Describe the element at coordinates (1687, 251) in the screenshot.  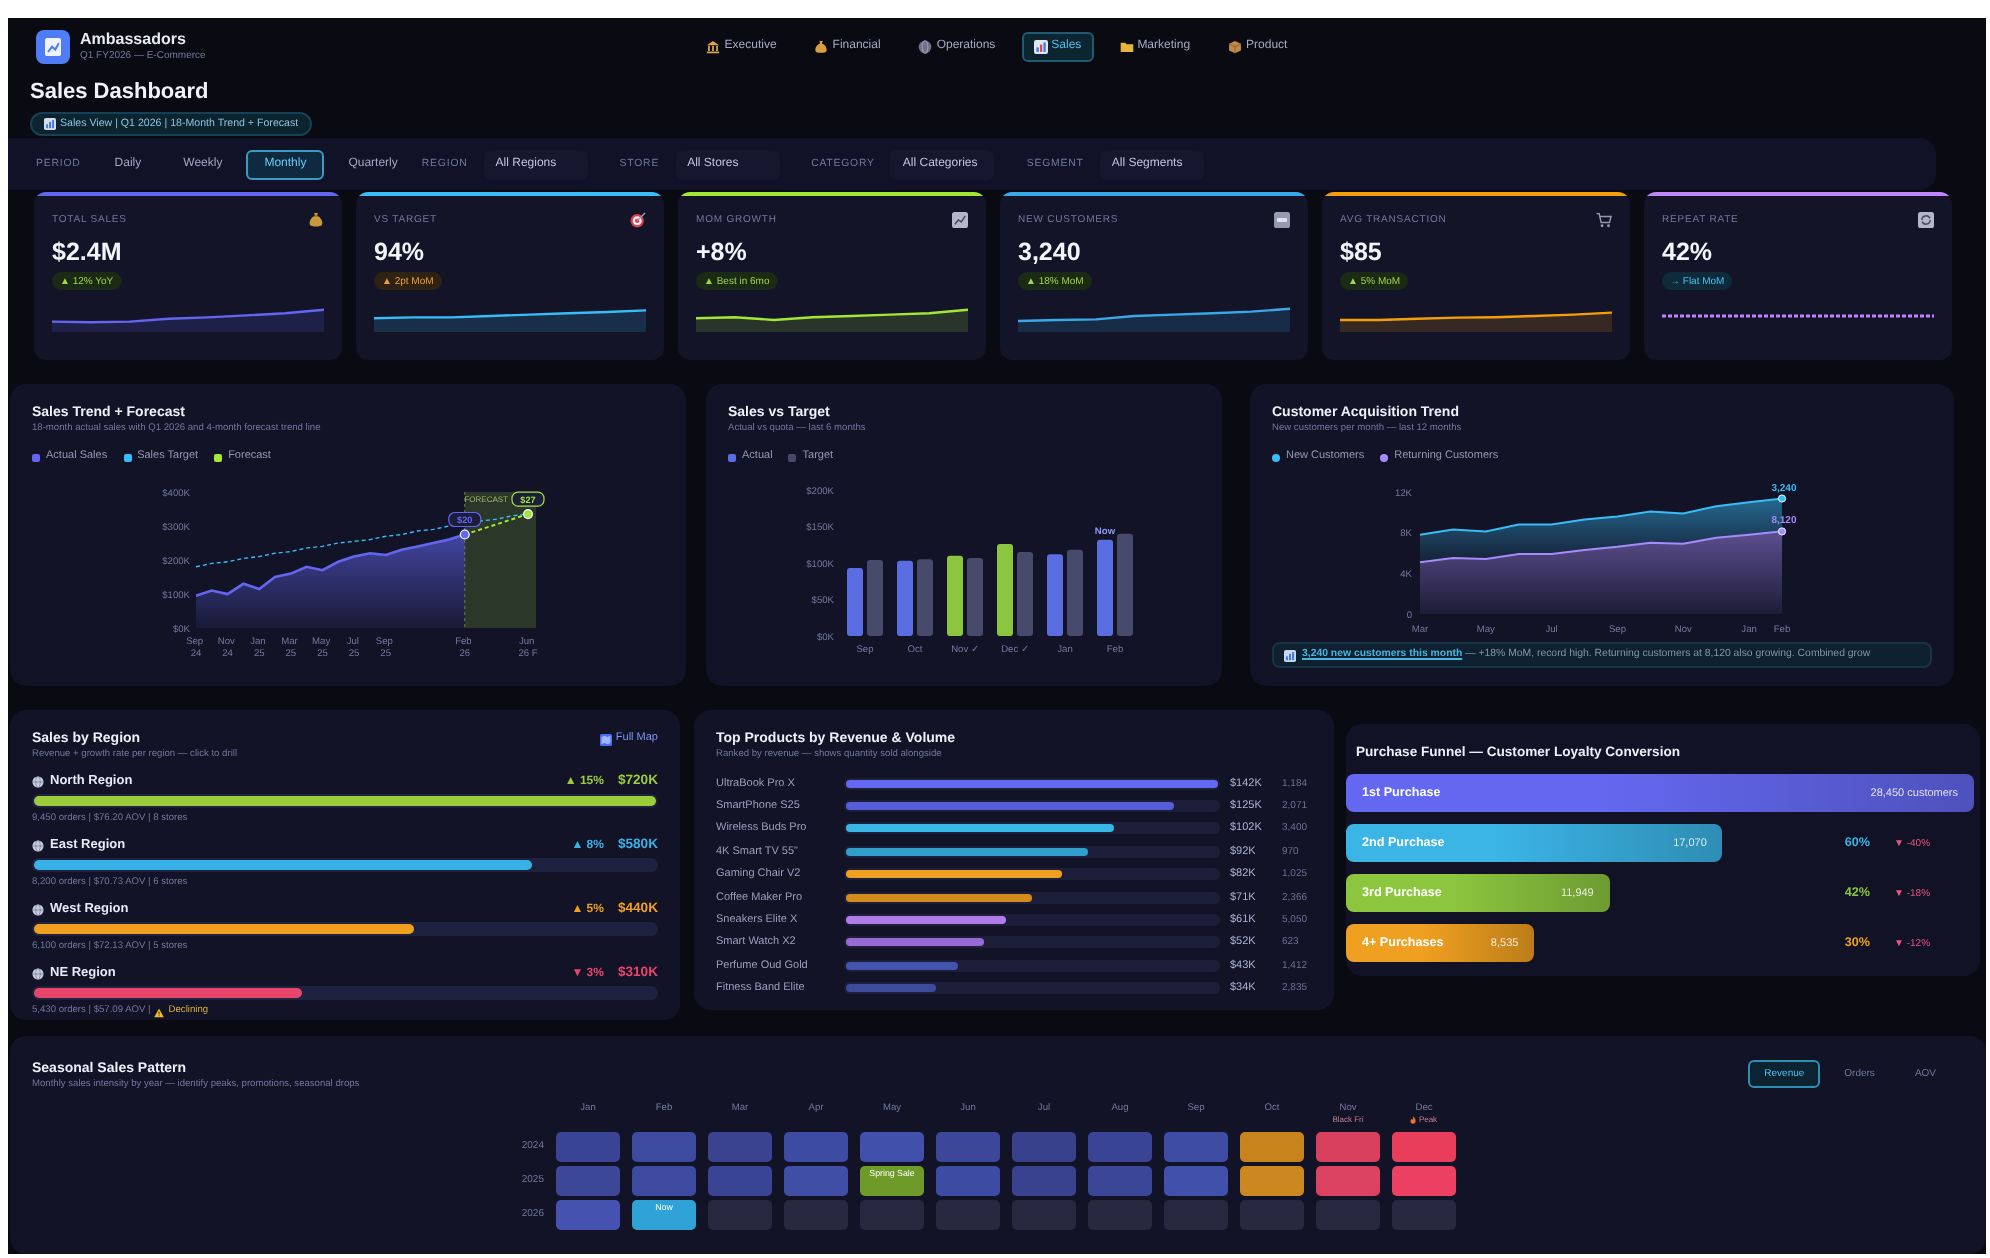
I see `kpi-value: 42%` at that location.